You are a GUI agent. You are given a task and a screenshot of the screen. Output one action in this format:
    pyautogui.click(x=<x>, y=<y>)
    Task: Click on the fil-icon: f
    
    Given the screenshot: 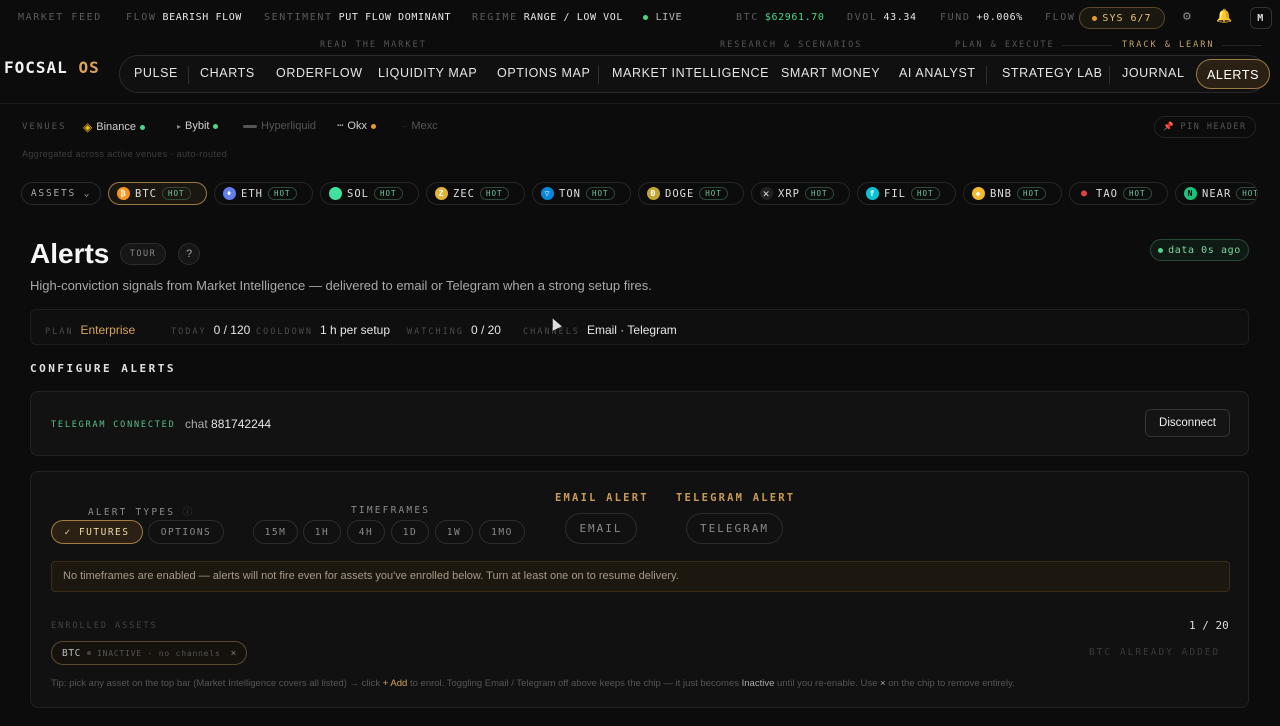 What is the action you would take?
    pyautogui.click(x=872, y=193)
    